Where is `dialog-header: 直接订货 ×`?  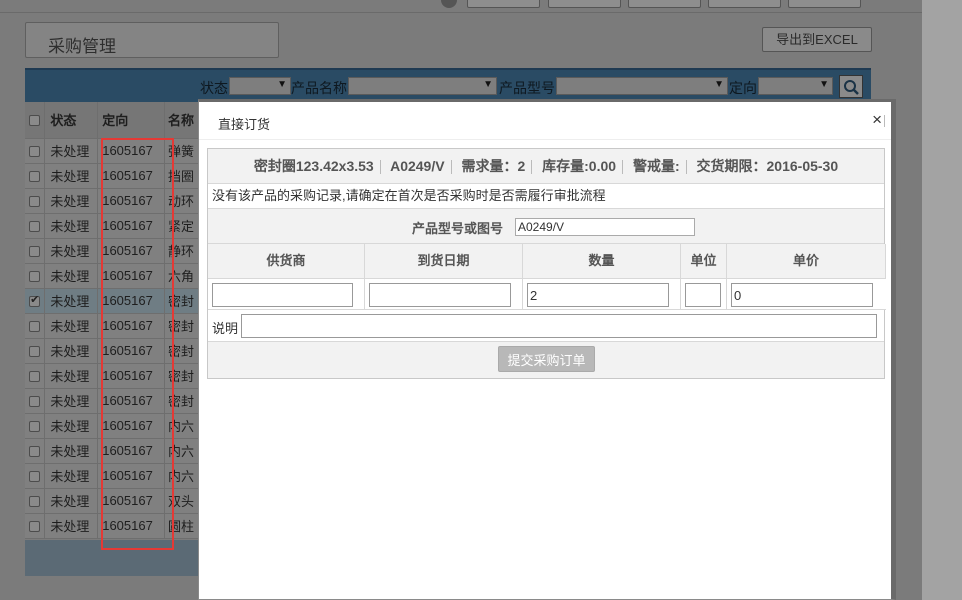 dialog-header: 直接订货 × is located at coordinates (545, 121).